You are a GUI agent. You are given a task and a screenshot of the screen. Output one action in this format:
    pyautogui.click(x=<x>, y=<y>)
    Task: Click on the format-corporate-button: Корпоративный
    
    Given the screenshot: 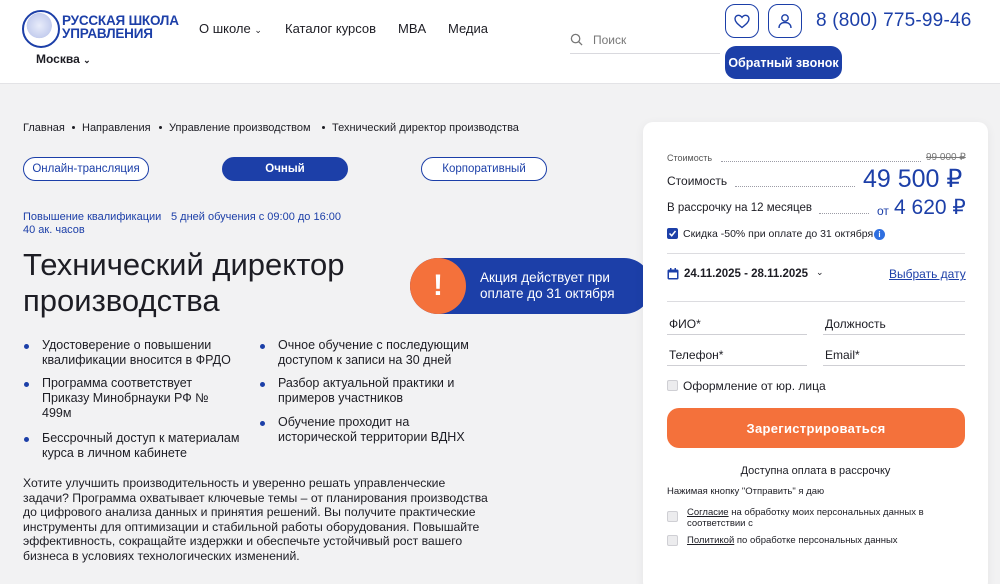 What is the action you would take?
    pyautogui.click(x=484, y=169)
    